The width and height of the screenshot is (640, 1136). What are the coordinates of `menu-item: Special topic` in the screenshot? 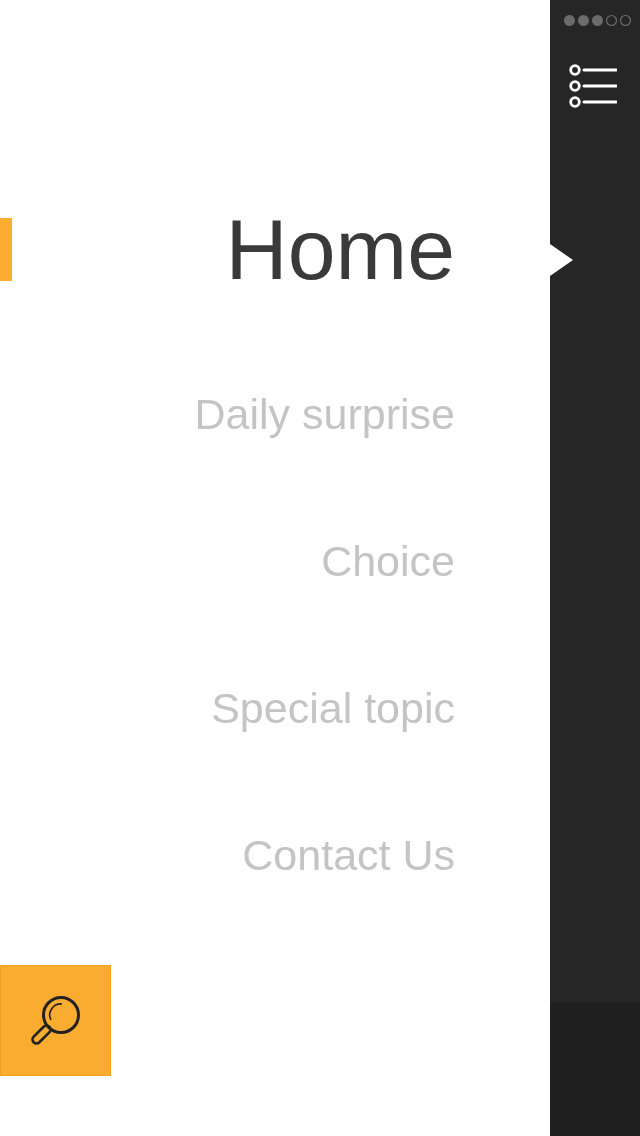 It's located at (333, 708).